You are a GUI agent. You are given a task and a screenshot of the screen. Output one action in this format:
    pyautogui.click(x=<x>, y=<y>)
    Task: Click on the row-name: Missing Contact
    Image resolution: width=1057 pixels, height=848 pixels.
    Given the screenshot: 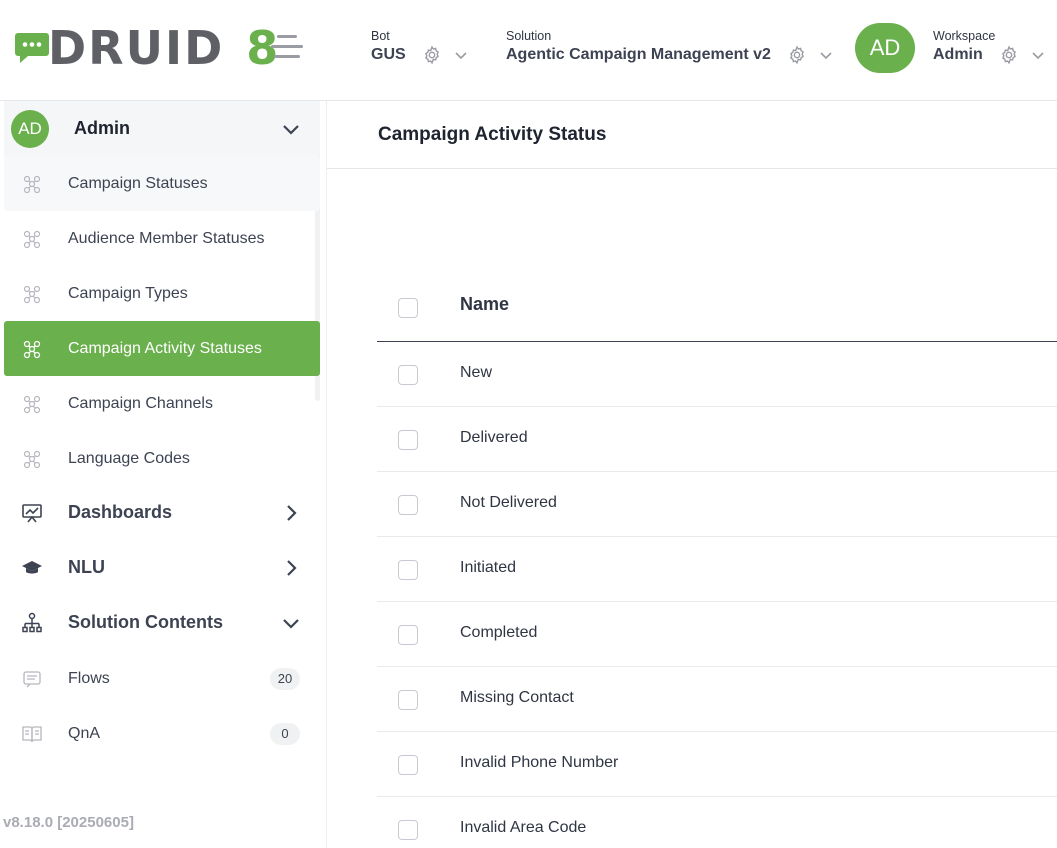 What is the action you would take?
    pyautogui.click(x=517, y=697)
    